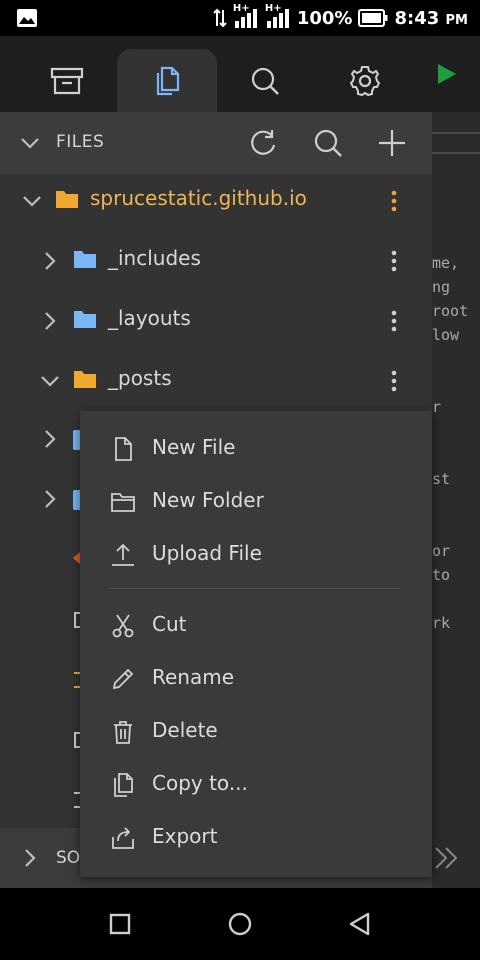 This screenshot has width=480, height=960. I want to click on system-nav-bar, so click(240, 924).